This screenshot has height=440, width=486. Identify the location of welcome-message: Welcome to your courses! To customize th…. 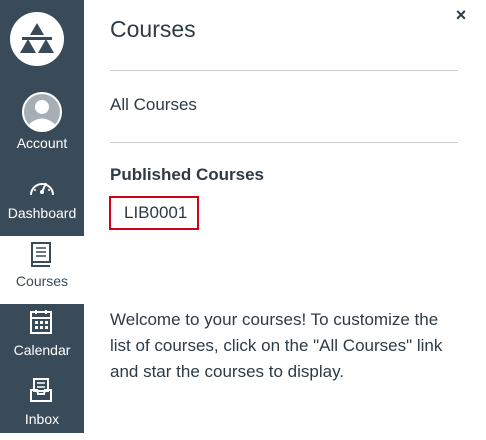
(276, 345).